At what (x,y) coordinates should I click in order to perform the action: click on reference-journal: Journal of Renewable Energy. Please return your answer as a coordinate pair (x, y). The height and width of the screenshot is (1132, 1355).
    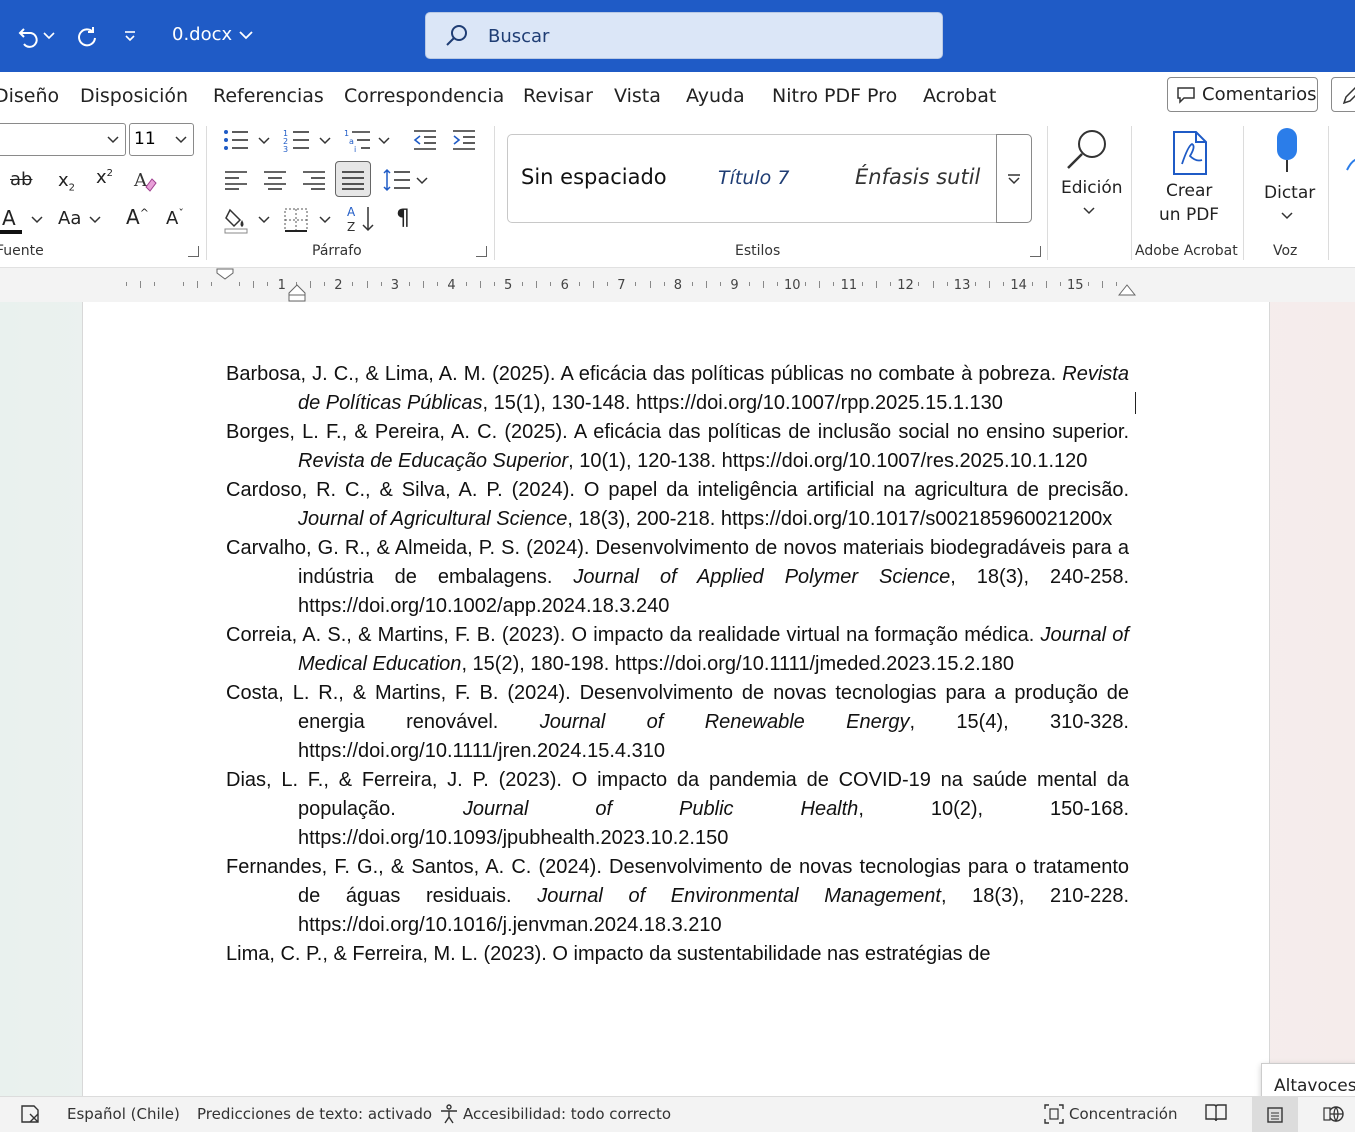
    Looking at the image, I should click on (724, 722).